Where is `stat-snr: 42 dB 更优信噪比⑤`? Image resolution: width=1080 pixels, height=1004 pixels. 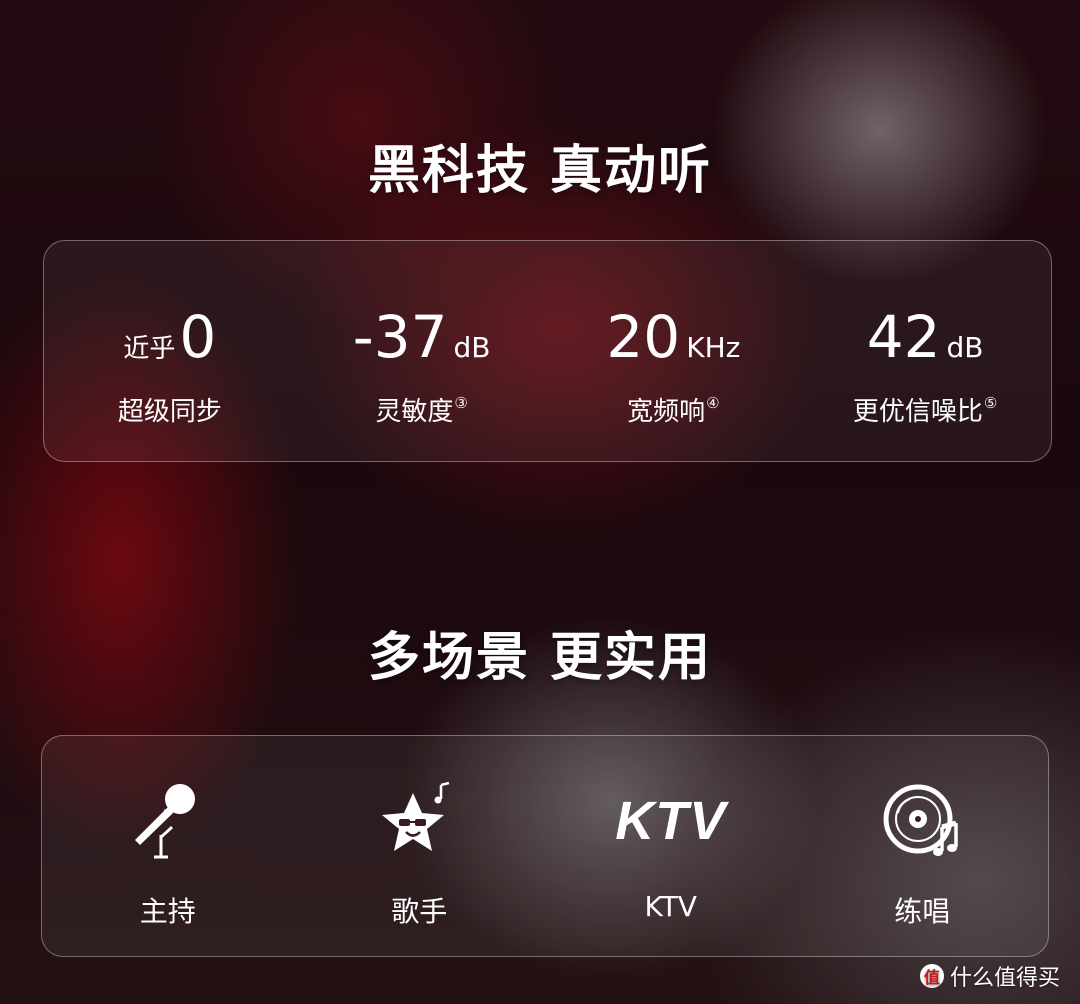
stat-snr: 42 dB 更优信噪比⑤ is located at coordinates (925, 351).